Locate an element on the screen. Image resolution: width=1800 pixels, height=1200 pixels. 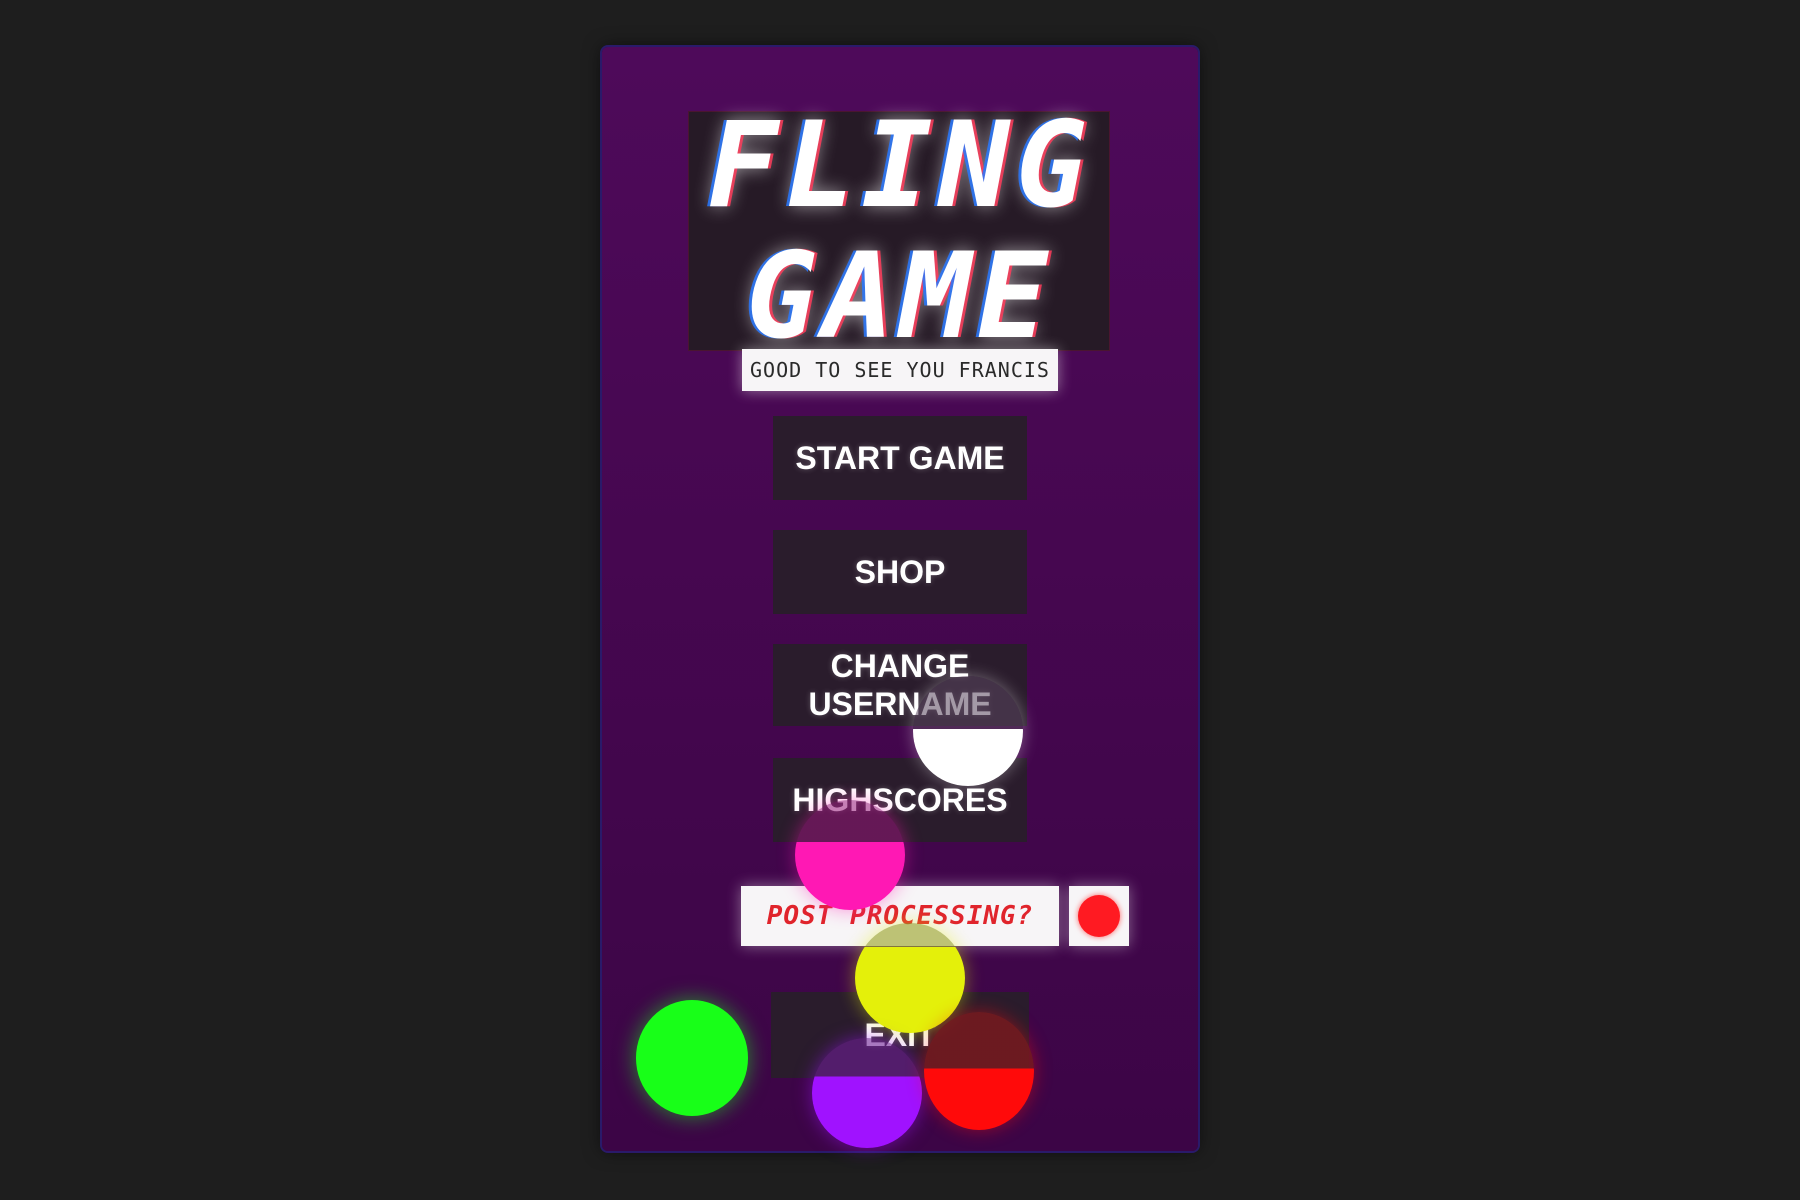
start-game-label: START GAME is located at coordinates (900, 458).